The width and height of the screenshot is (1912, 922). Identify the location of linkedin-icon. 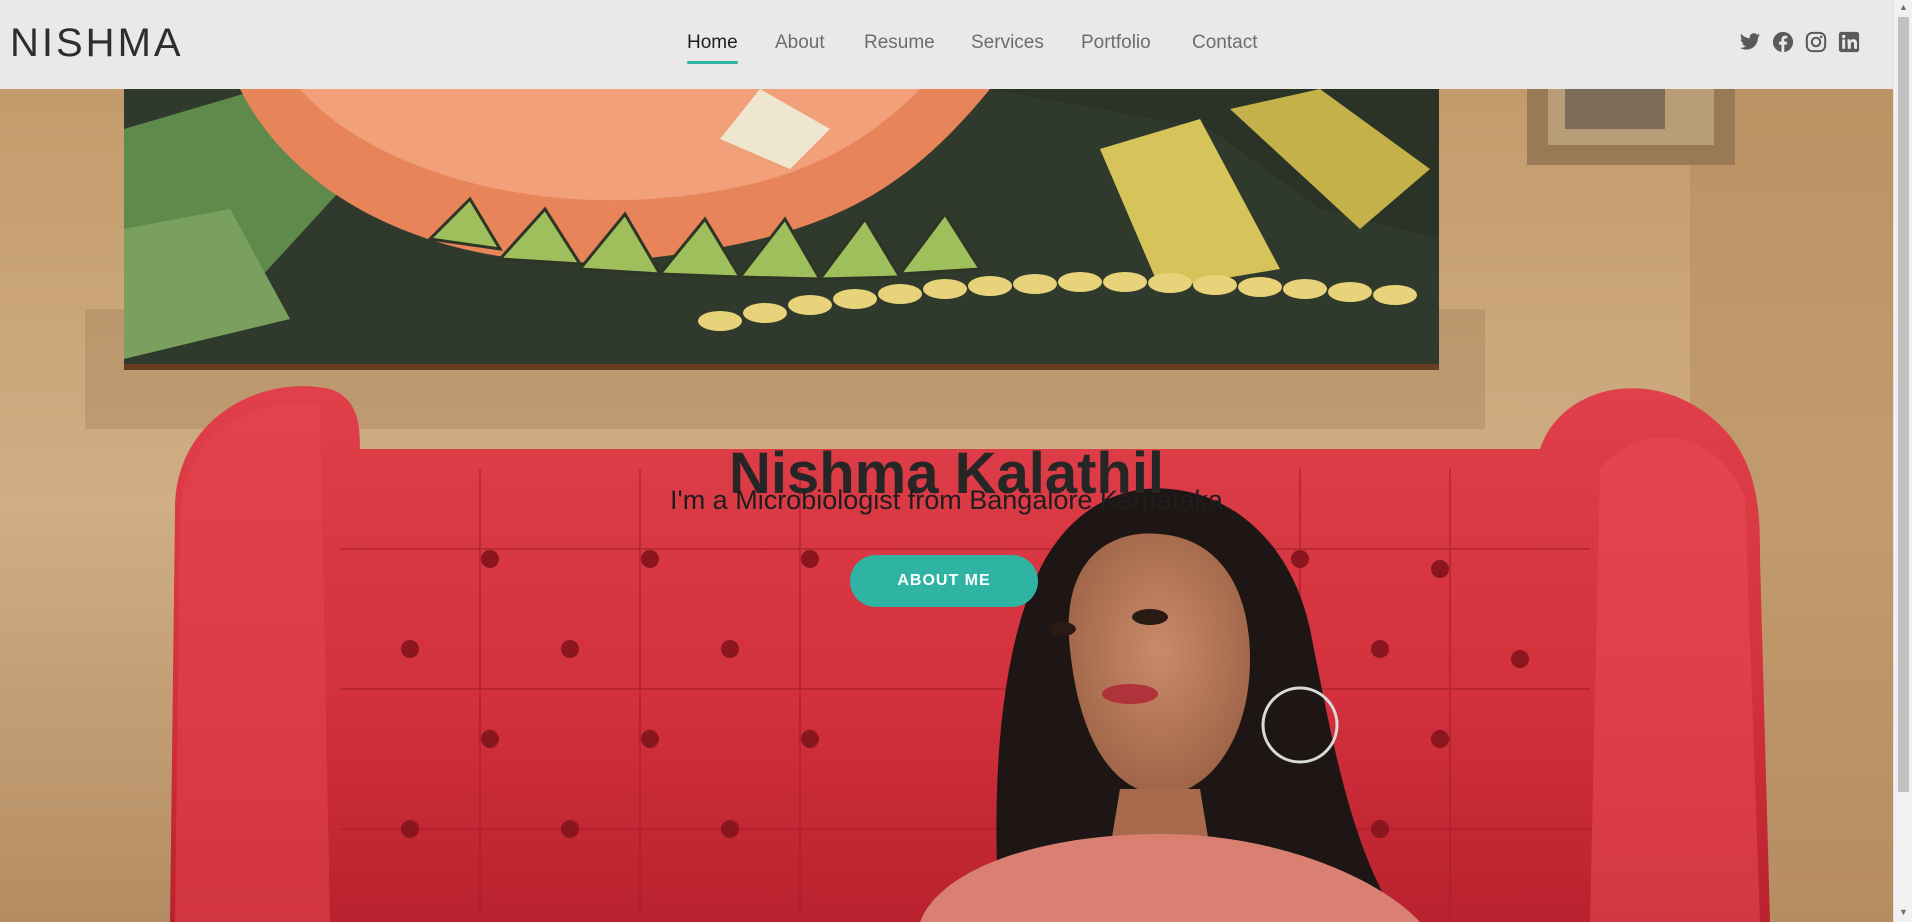
(1849, 42).